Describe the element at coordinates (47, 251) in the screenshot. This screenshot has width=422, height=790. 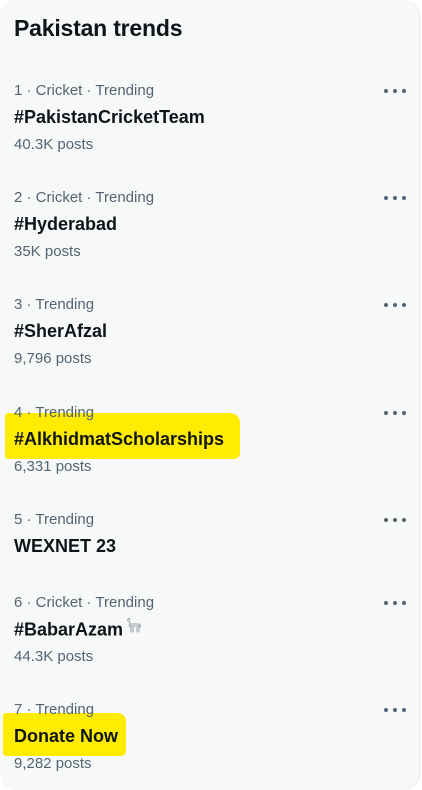
I see `trend-post-count: 35K posts` at that location.